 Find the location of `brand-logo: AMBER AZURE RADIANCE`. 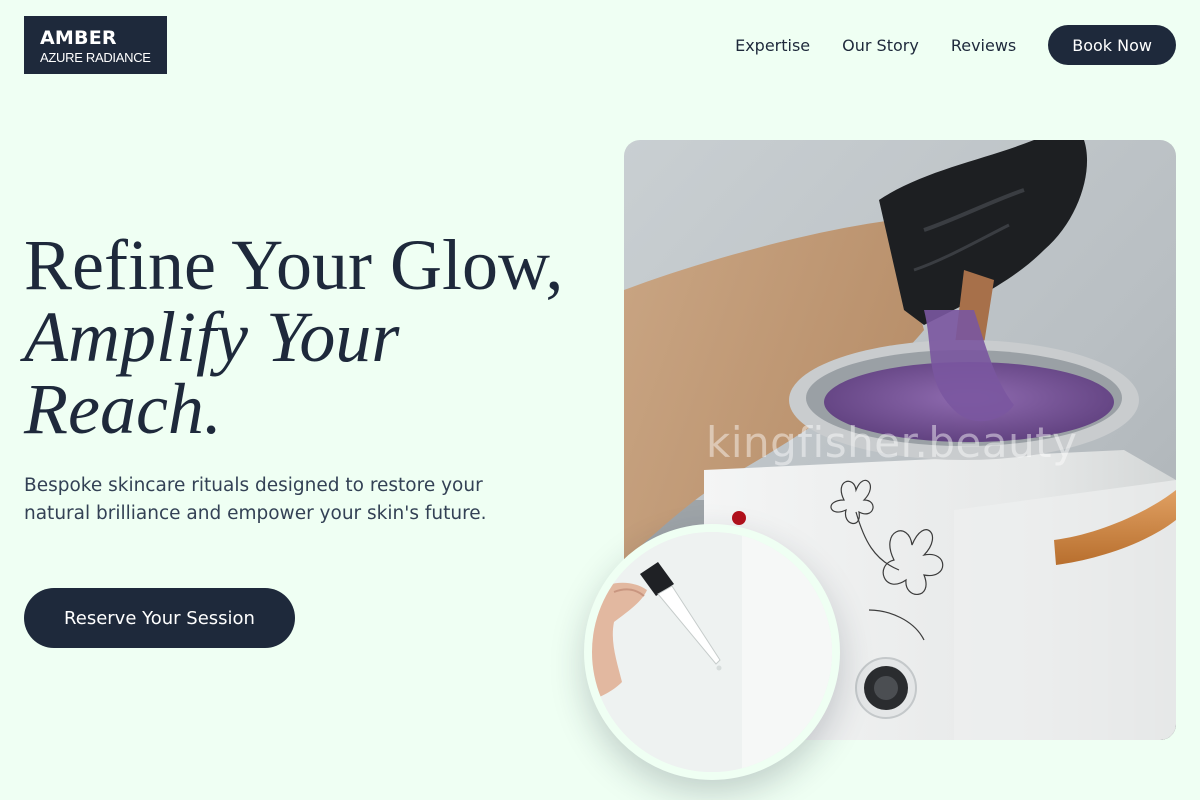

brand-logo: AMBER AZURE RADIANCE is located at coordinates (95, 45).